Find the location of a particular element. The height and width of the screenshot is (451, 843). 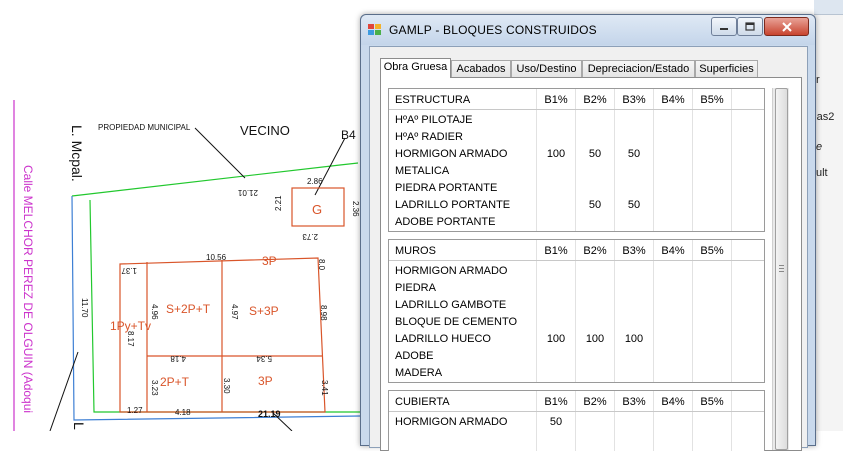

close-button is located at coordinates (786, 26).